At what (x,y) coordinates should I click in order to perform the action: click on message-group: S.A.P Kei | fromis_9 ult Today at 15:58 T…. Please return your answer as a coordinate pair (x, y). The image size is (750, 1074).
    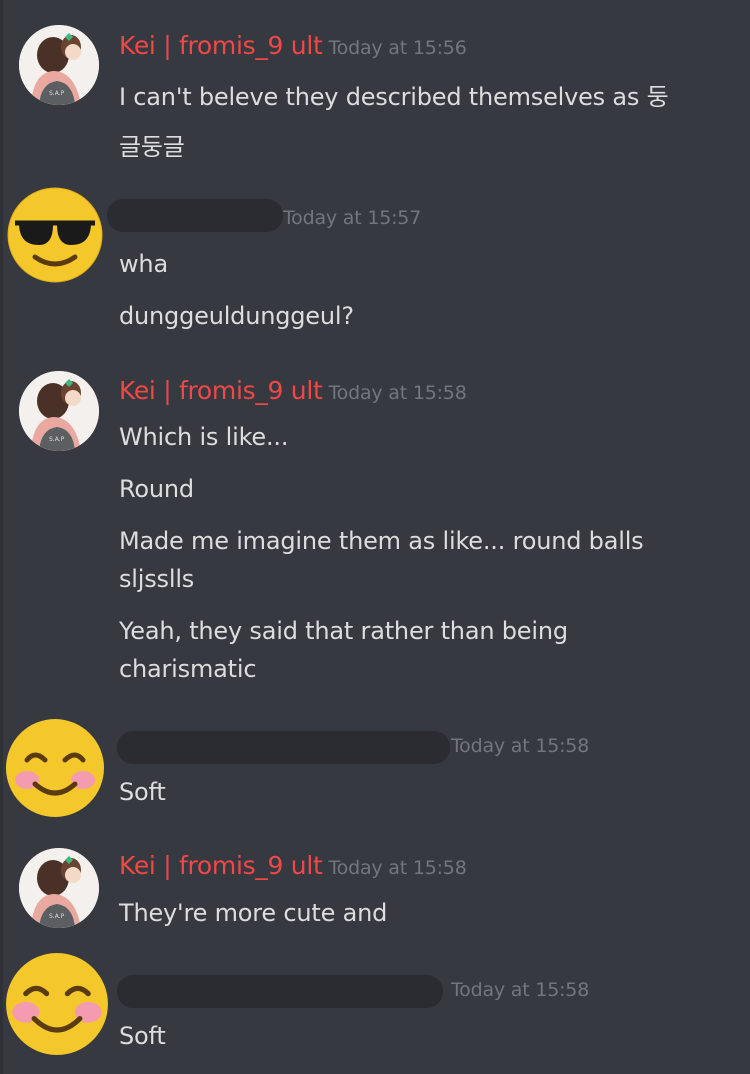
    Looking at the image, I should click on (375, 890).